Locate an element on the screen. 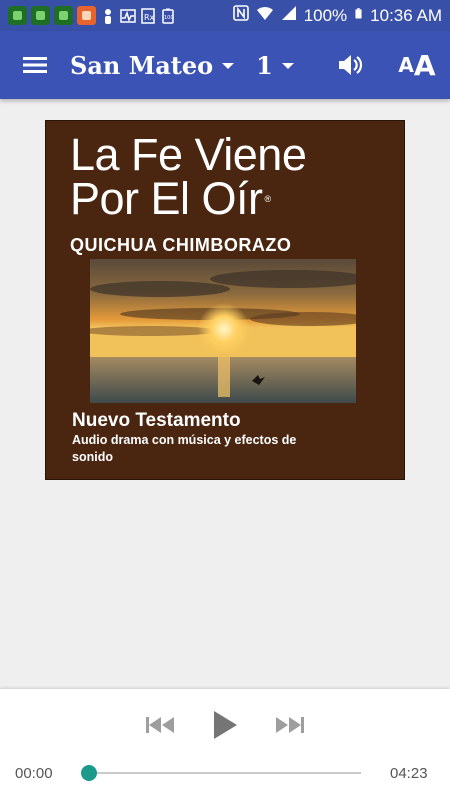 The width and height of the screenshot is (450, 800). play-icon is located at coordinates (225, 725).